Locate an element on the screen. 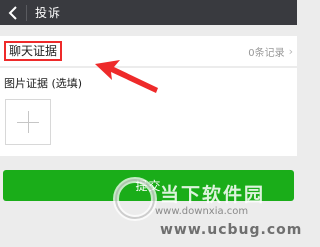 The height and width of the screenshot is (247, 320). watermark-url-2: www.ucbug.com is located at coordinates (231, 230).